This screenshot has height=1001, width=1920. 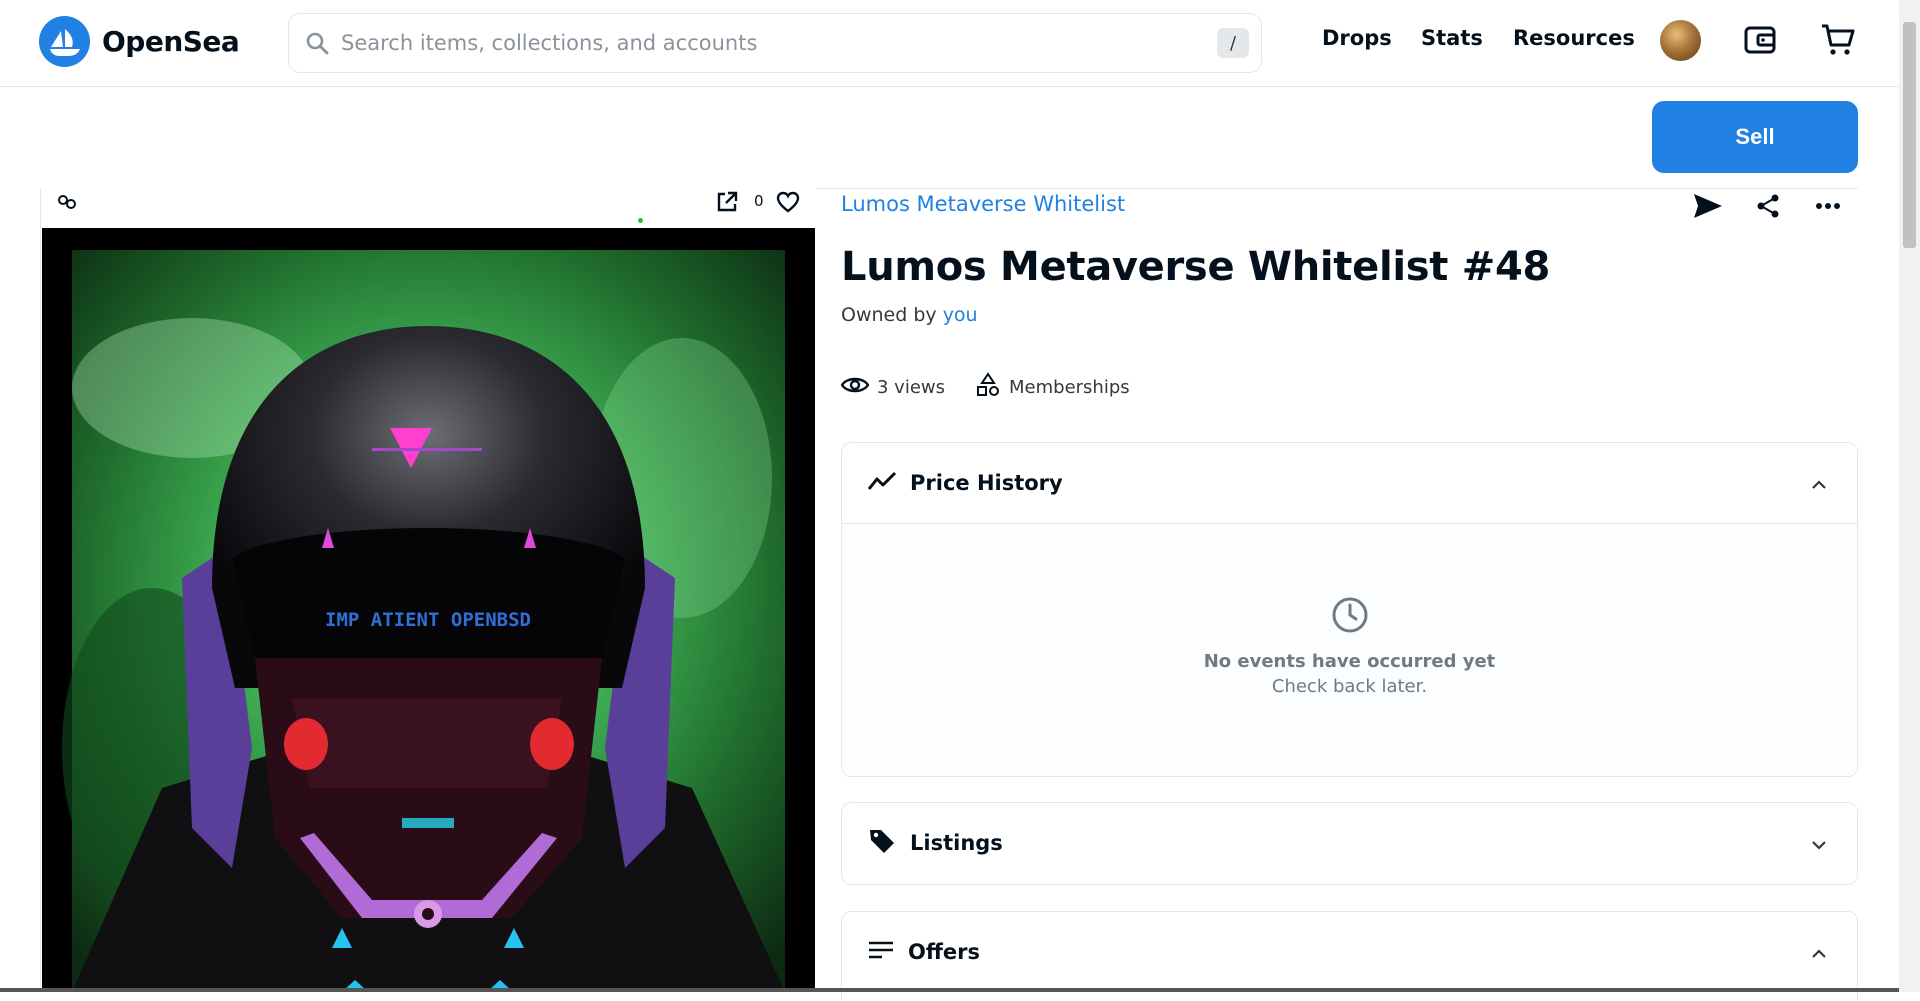 What do you see at coordinates (1755, 137) in the screenshot?
I see `sell-button: Sell` at bounding box center [1755, 137].